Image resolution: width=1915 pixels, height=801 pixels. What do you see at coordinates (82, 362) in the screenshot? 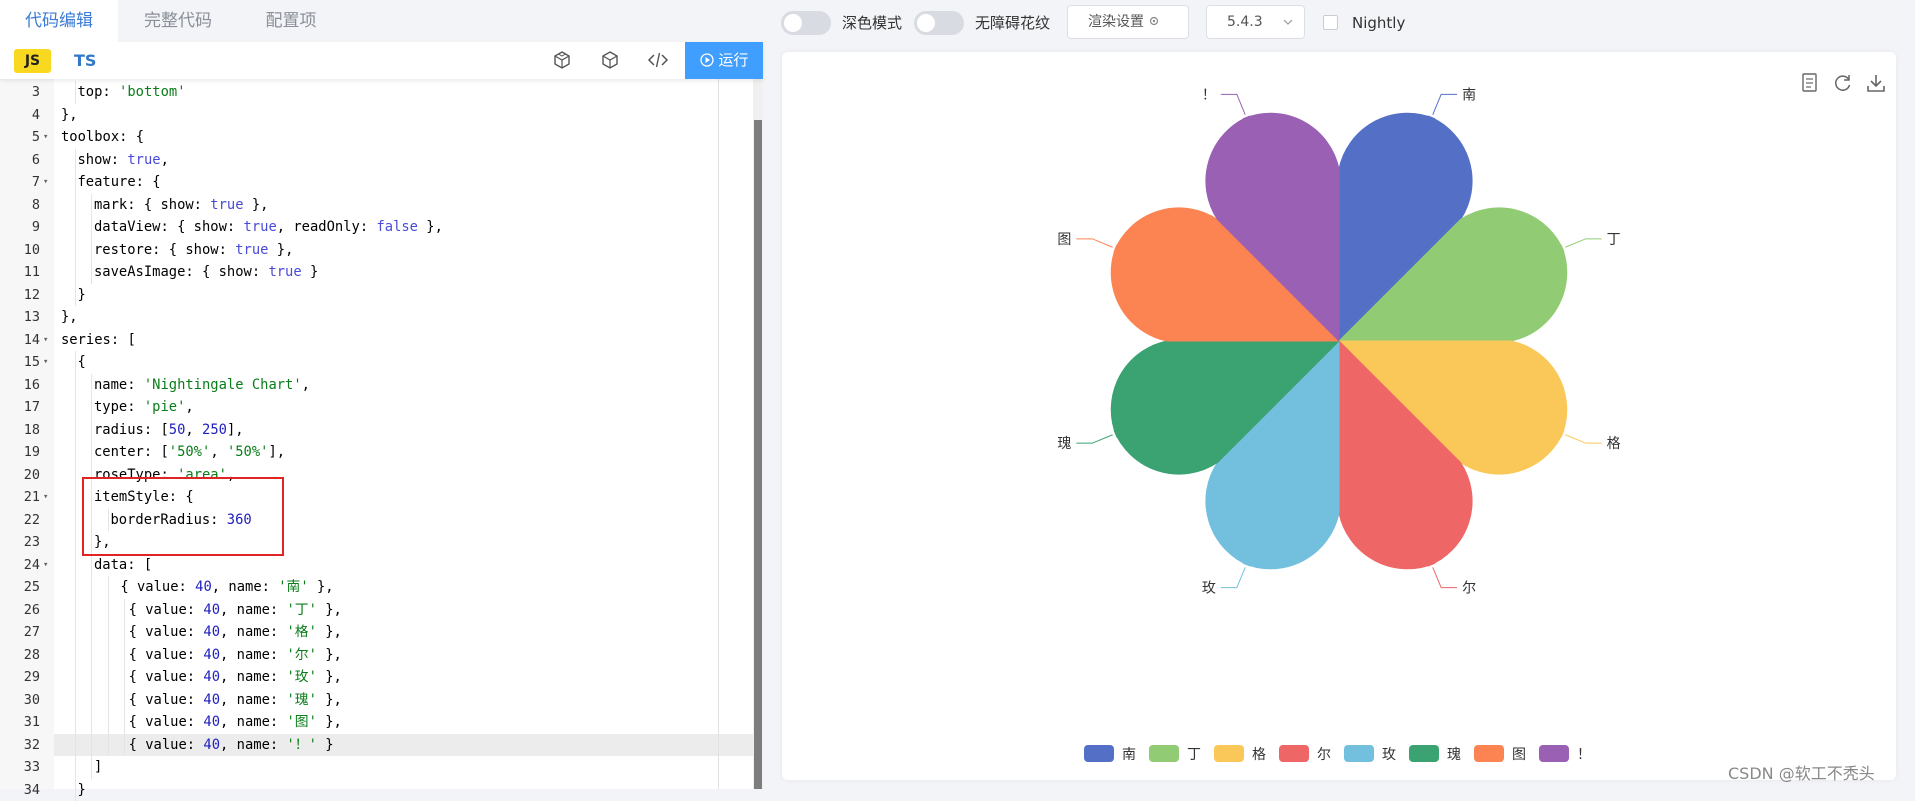
I see `code-line: {` at bounding box center [82, 362].